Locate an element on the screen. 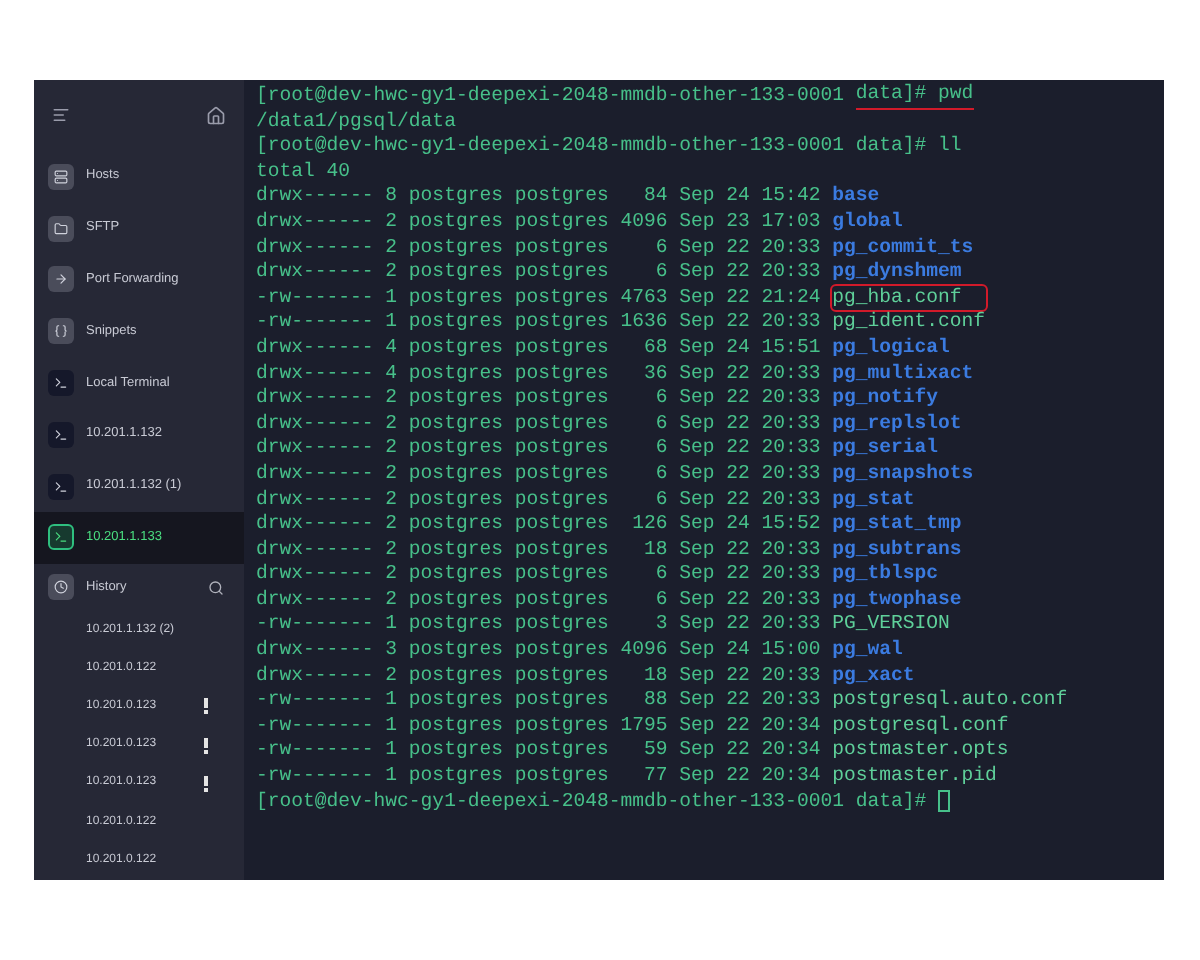  file-name: pg_wal is located at coordinates (867, 651).